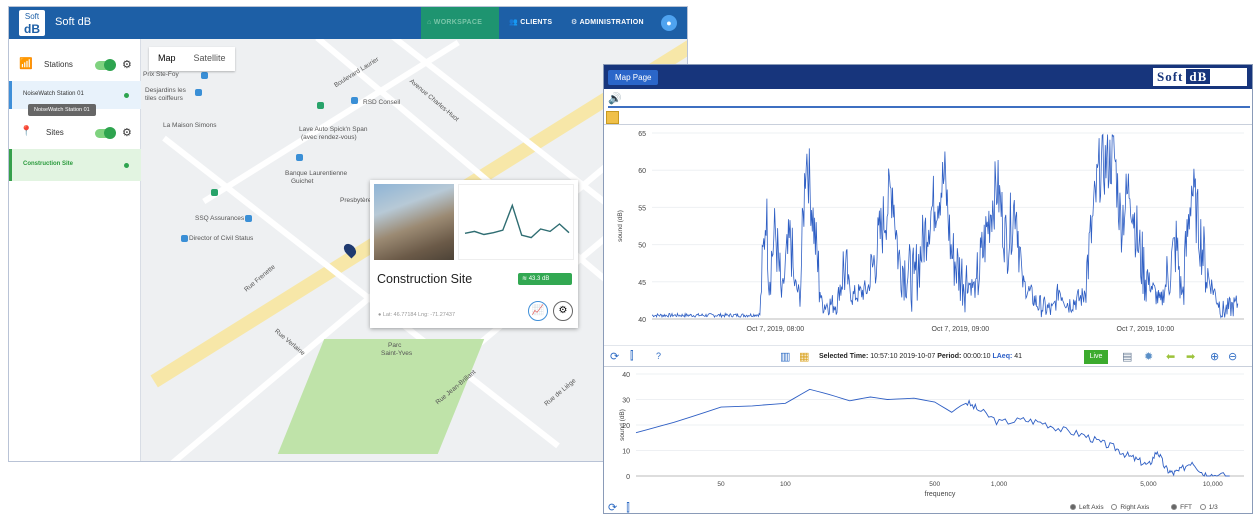 The height and width of the screenshot is (514, 1253). I want to click on station-status-dot, so click(126, 95).